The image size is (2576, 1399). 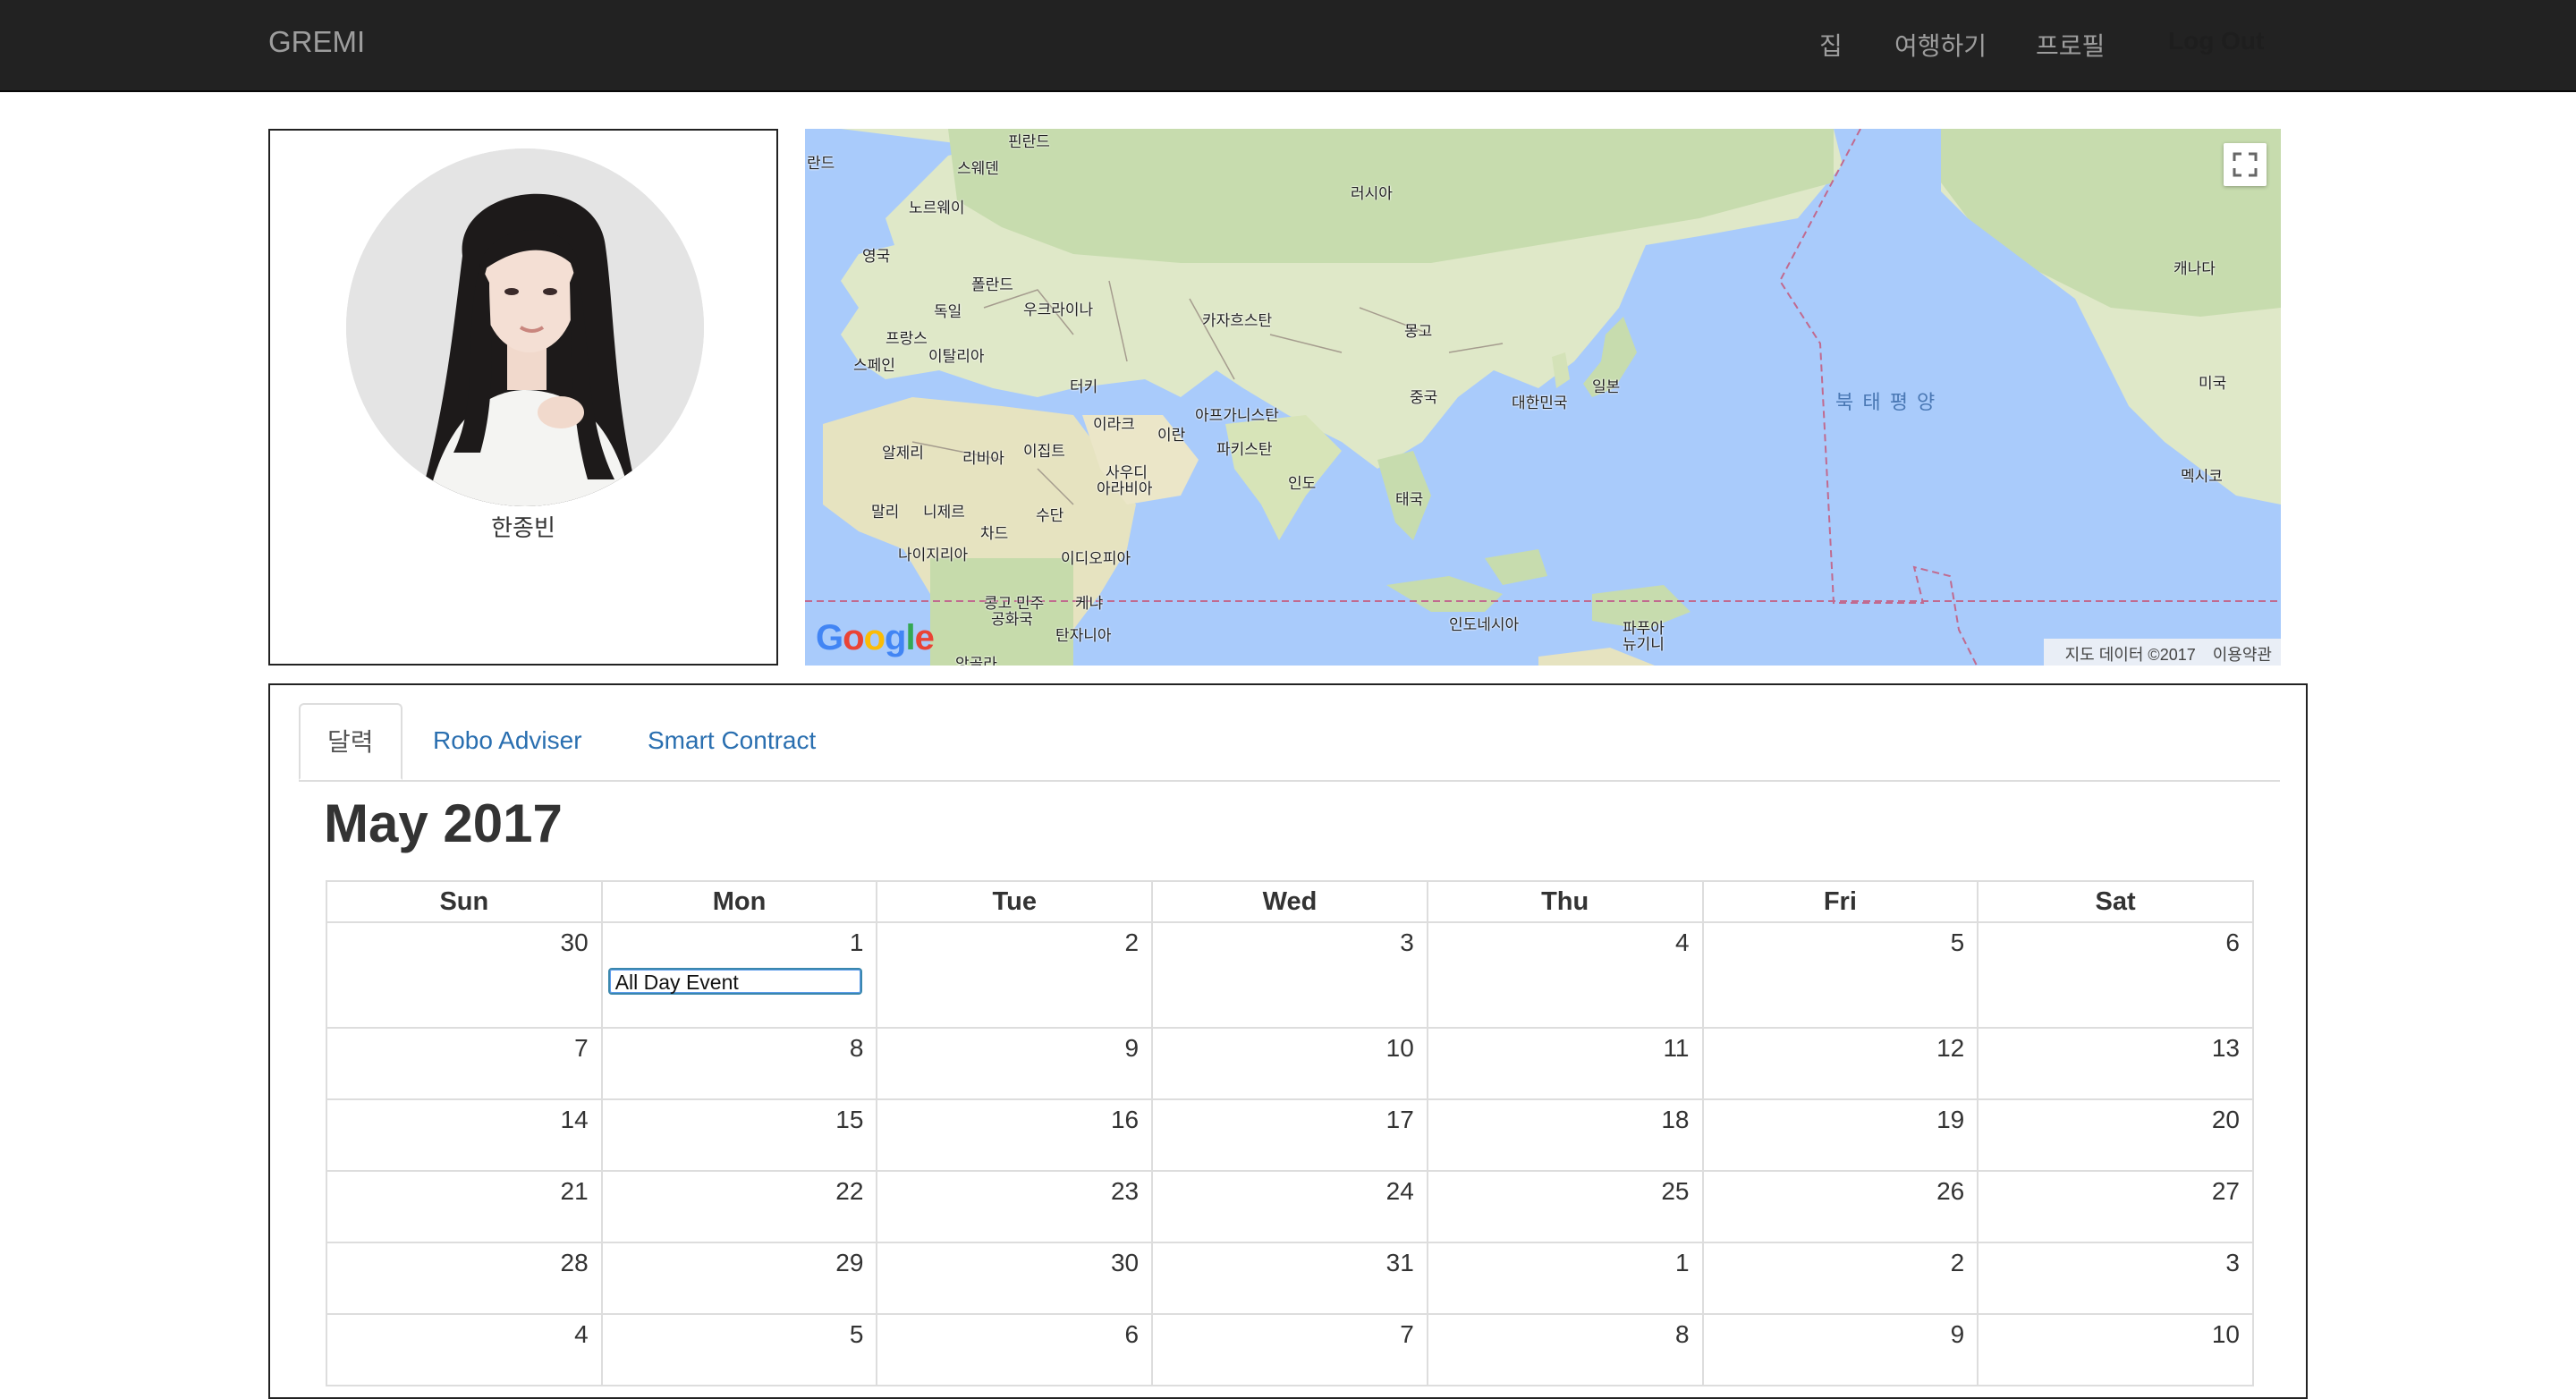 What do you see at coordinates (1840, 901) in the screenshot?
I see `day-header: Fri` at bounding box center [1840, 901].